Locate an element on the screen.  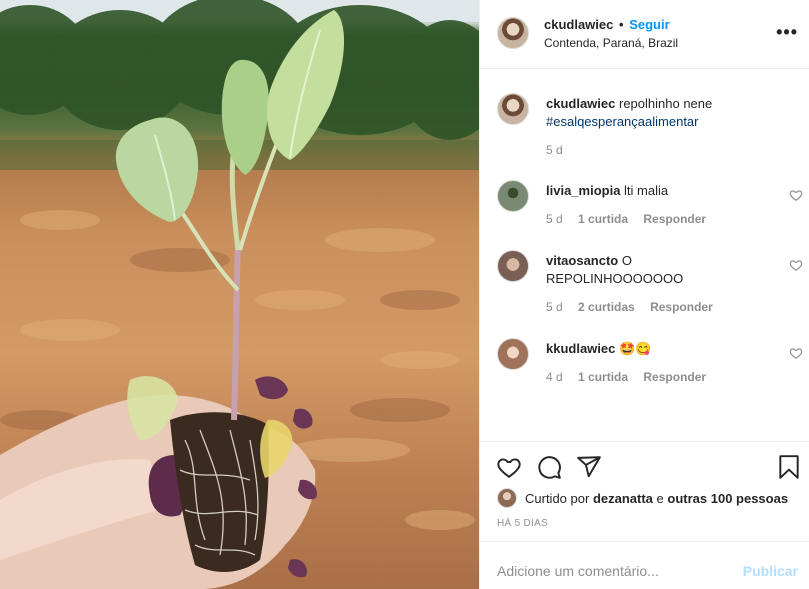
liker-username: dezanatta is located at coordinates (623, 498).